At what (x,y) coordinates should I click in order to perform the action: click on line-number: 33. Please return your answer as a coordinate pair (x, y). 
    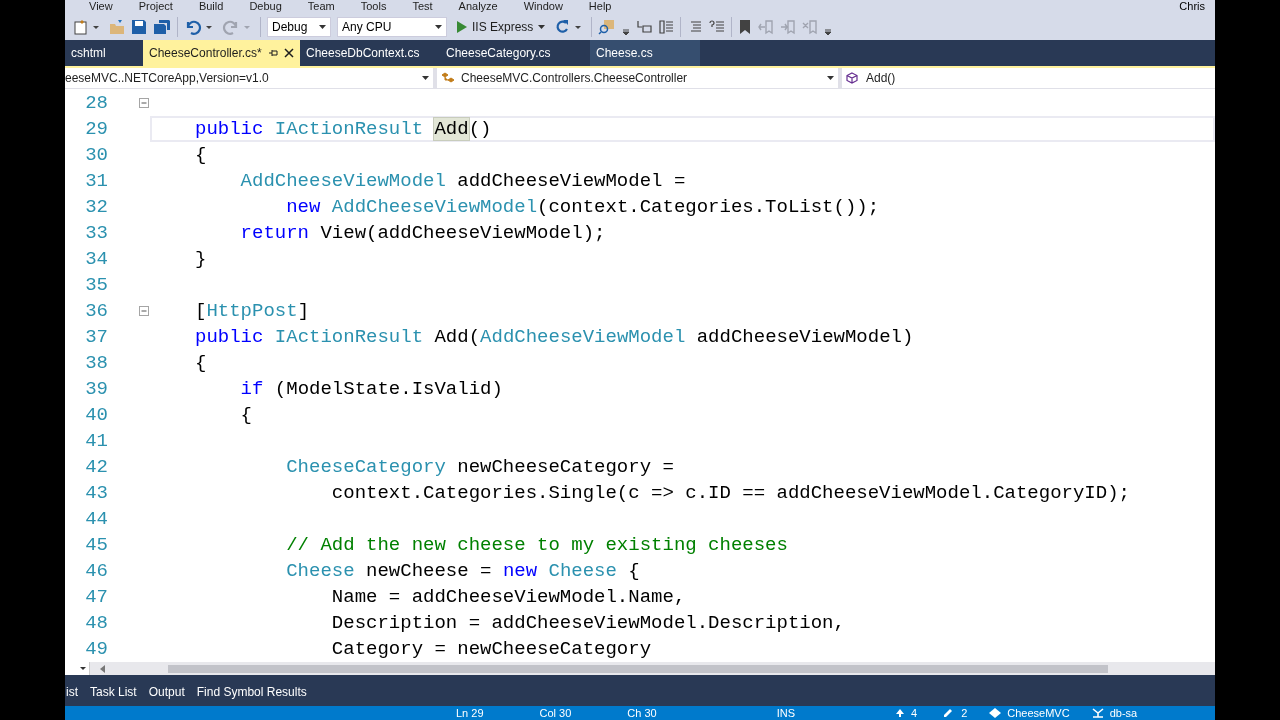
    Looking at the image, I should click on (96, 233).